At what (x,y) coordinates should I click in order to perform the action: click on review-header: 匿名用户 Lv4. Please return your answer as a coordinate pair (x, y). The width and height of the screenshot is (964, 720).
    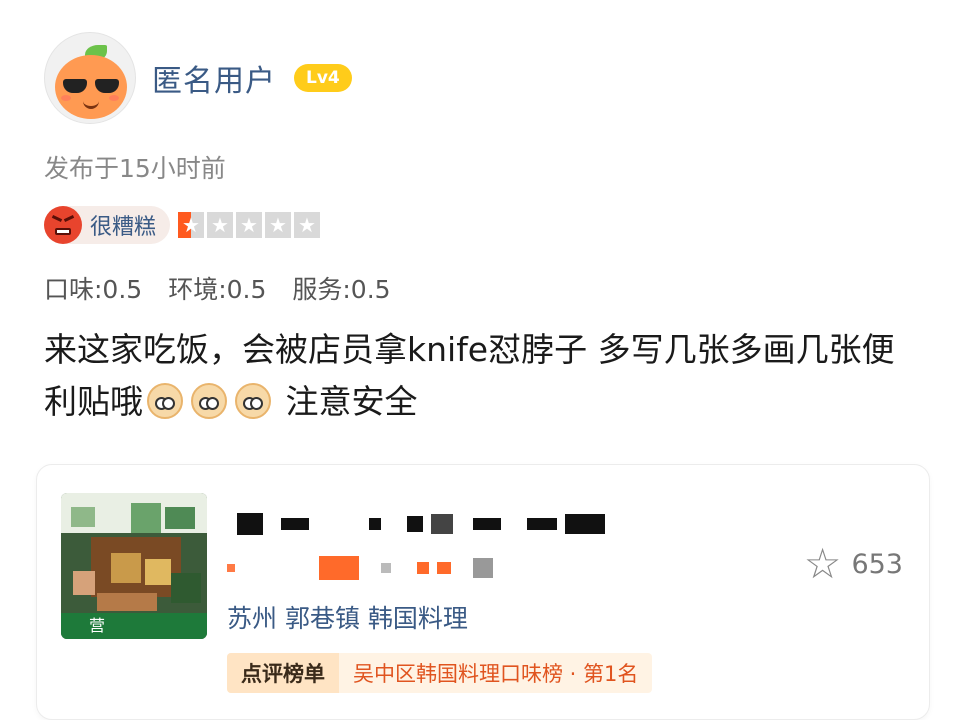
    Looking at the image, I should click on (198, 78).